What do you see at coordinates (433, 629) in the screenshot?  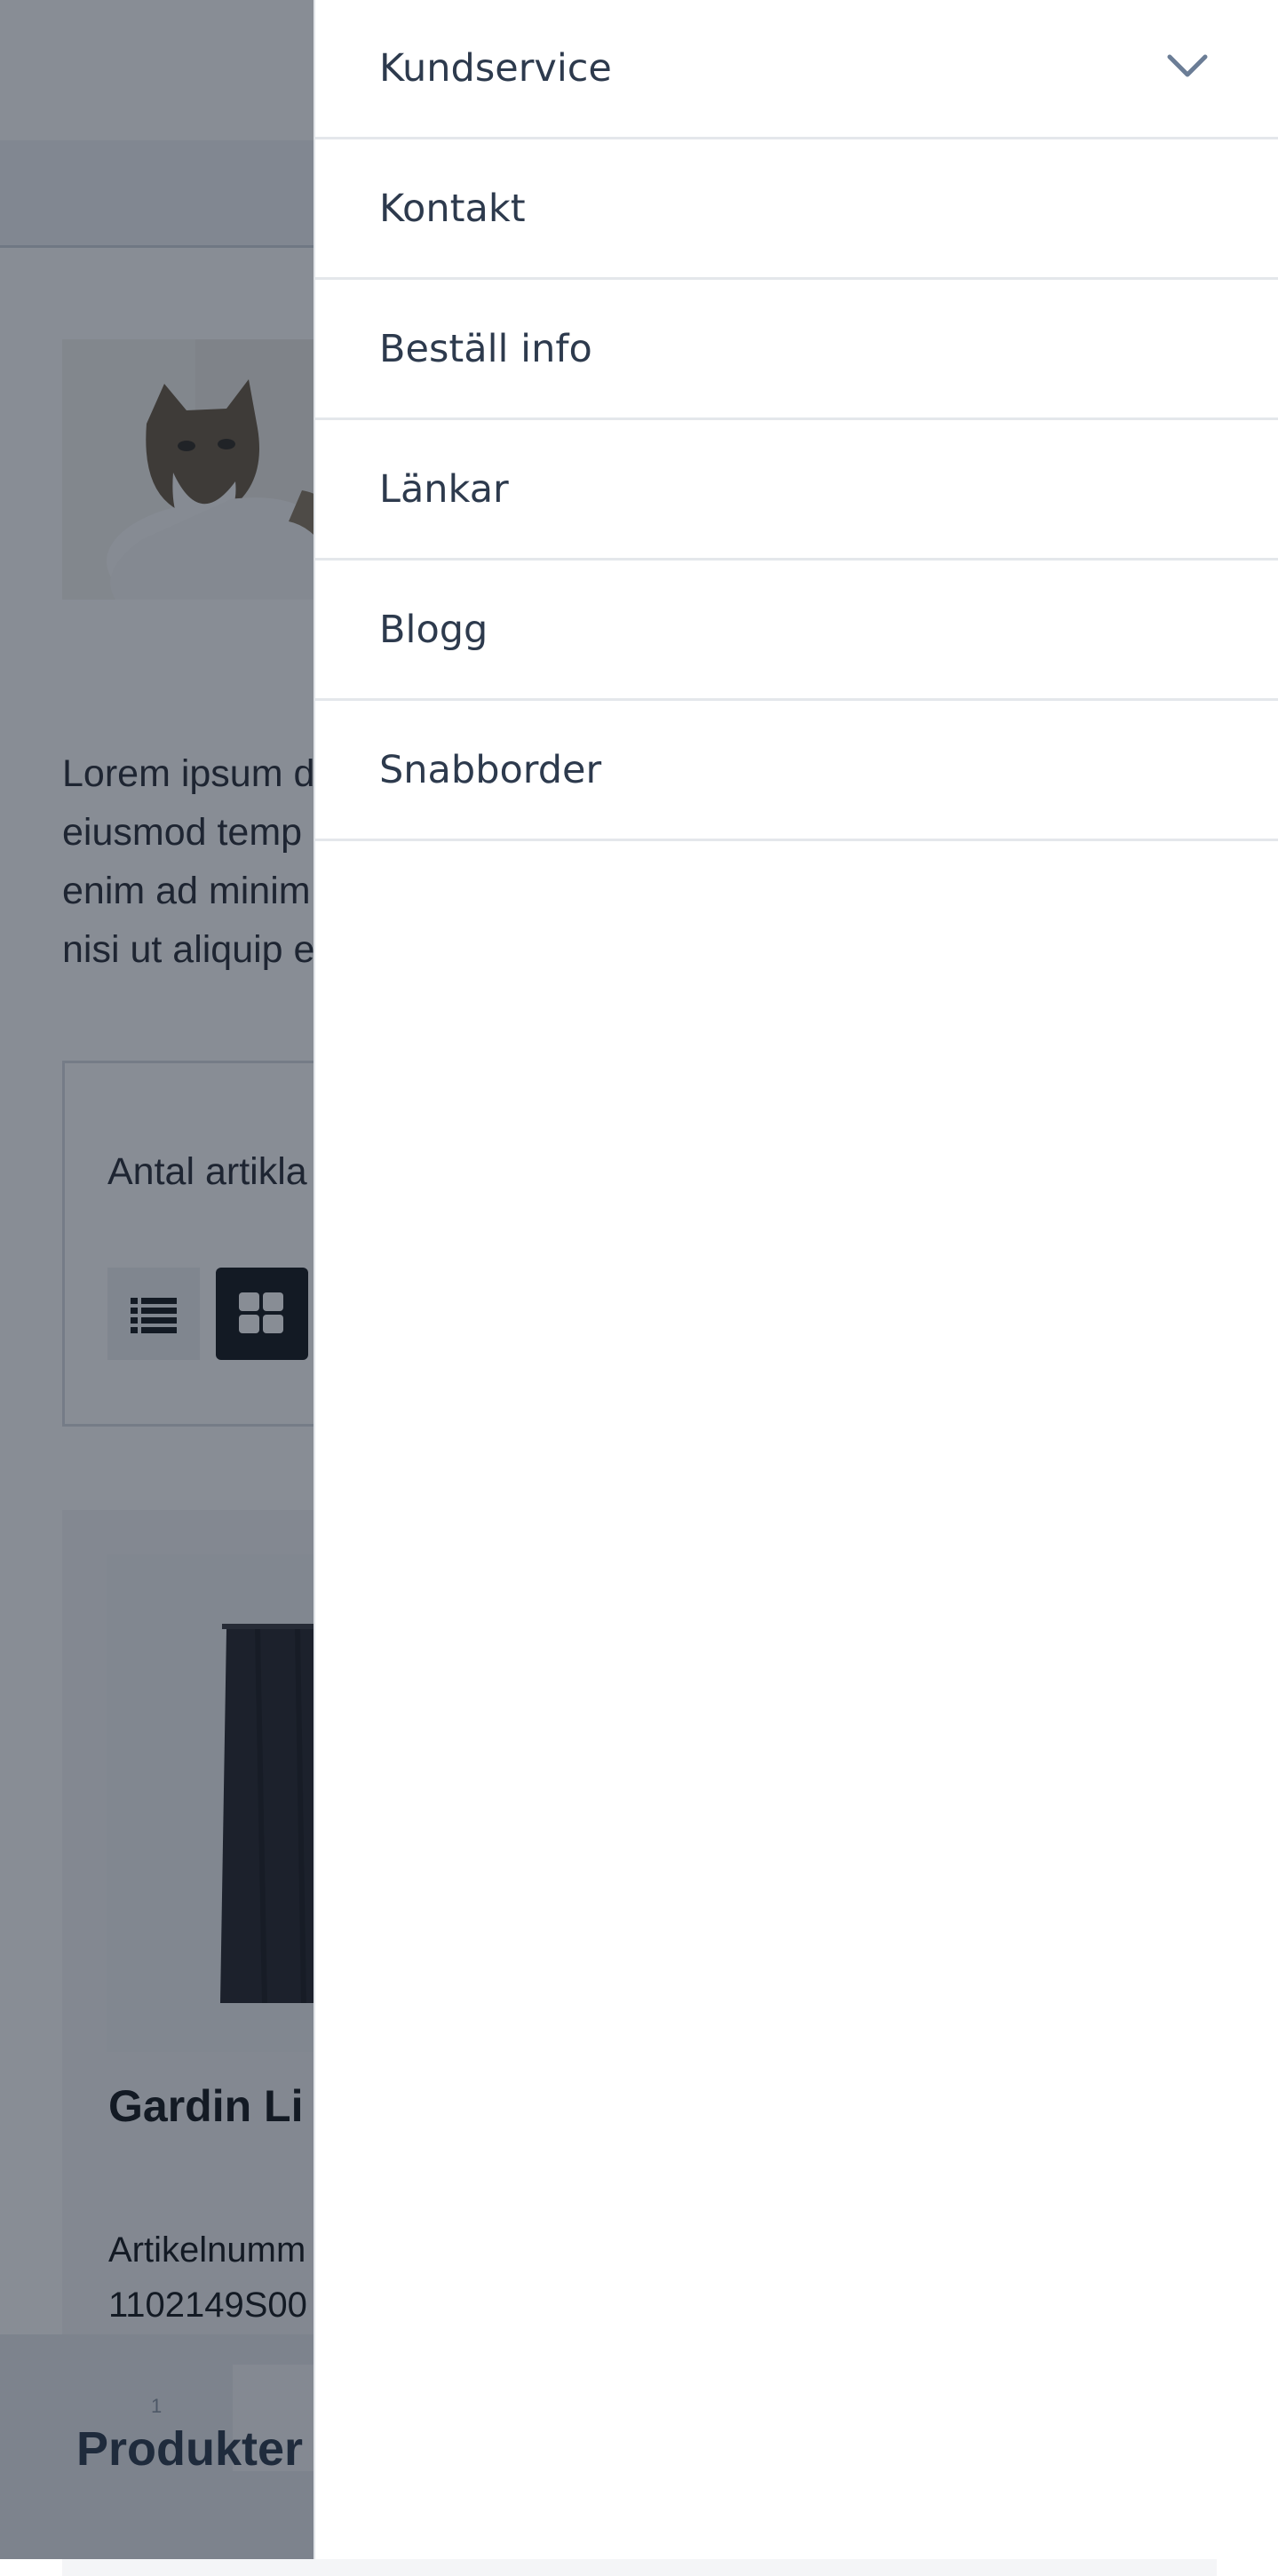 I see `drawer-item-label: Blogg` at bounding box center [433, 629].